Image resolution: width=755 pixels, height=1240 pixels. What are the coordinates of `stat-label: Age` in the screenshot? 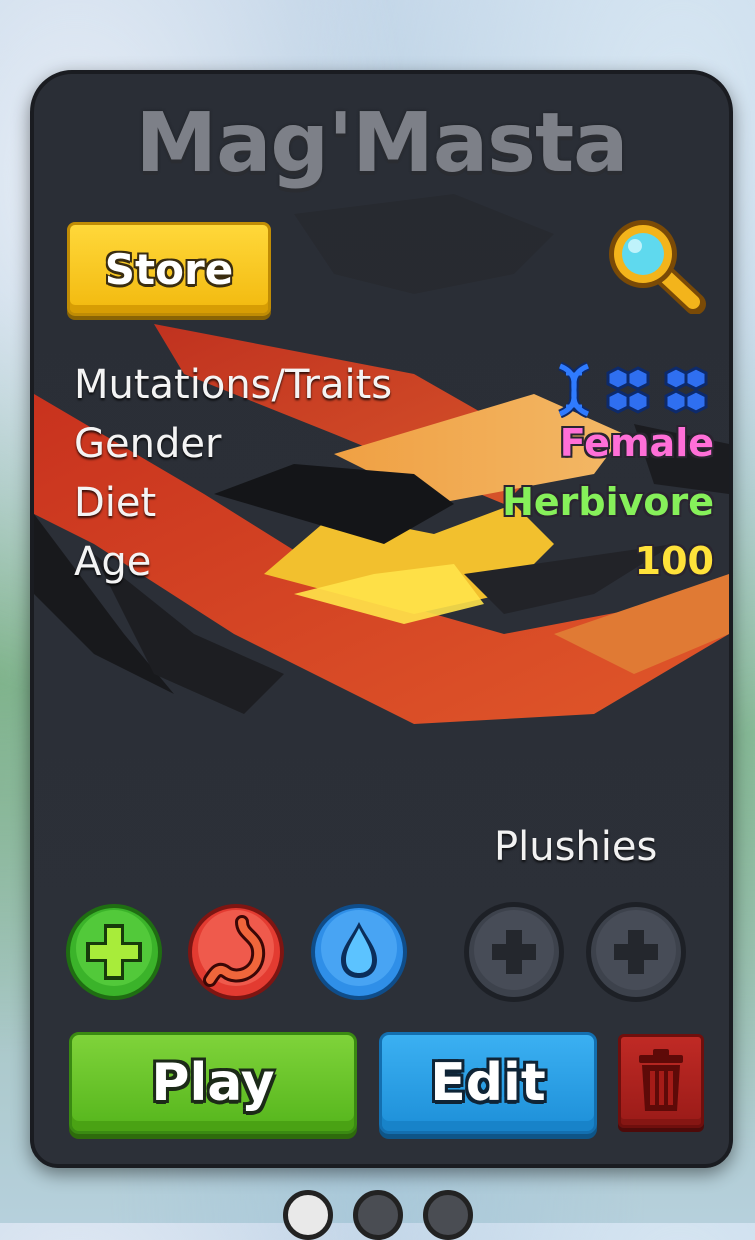 It's located at (113, 562).